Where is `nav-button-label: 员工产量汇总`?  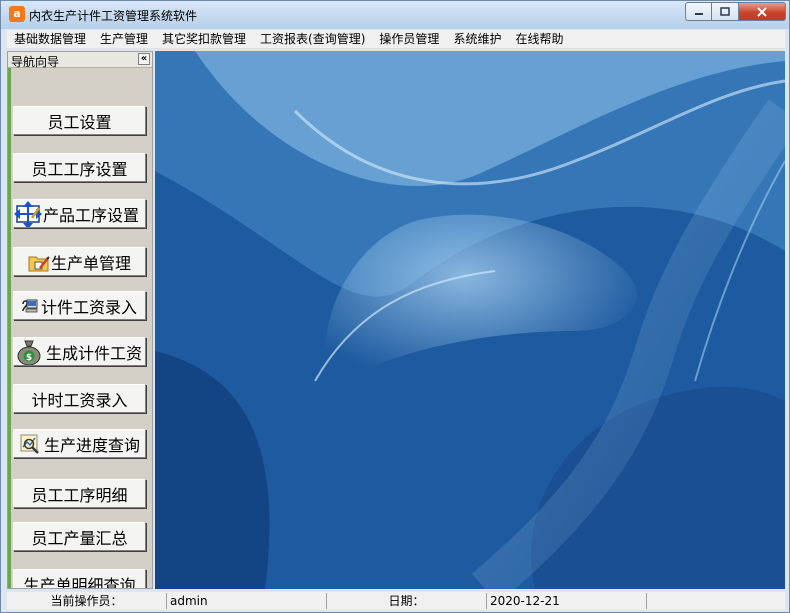
nav-button-label: 员工产量汇总 is located at coordinates (79, 538).